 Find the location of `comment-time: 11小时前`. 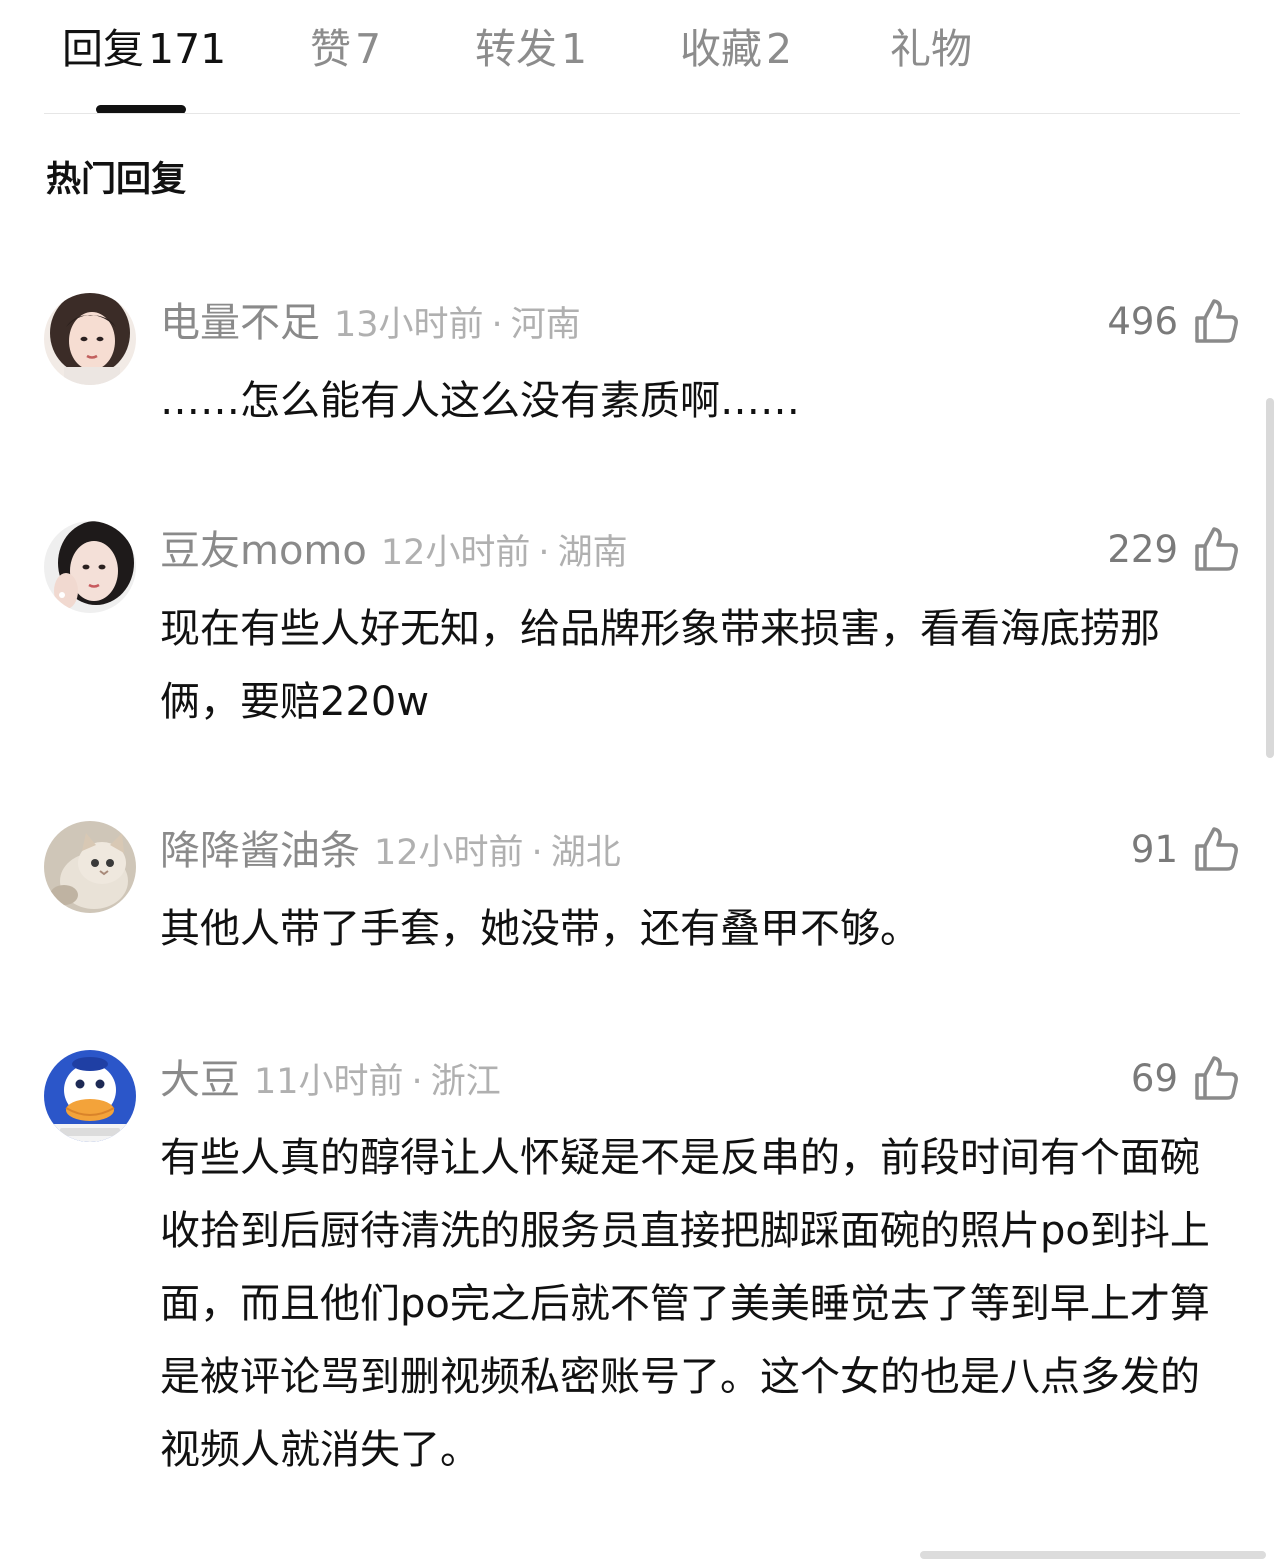

comment-time: 11小时前 is located at coordinates (329, 1082).